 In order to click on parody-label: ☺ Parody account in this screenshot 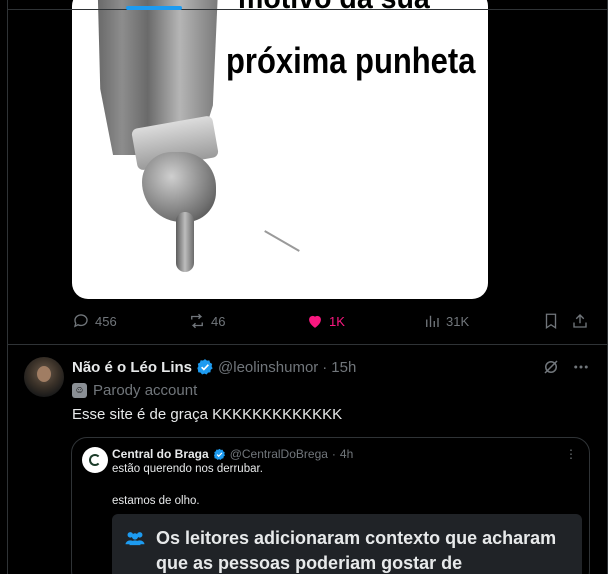, I will do `click(134, 390)`.